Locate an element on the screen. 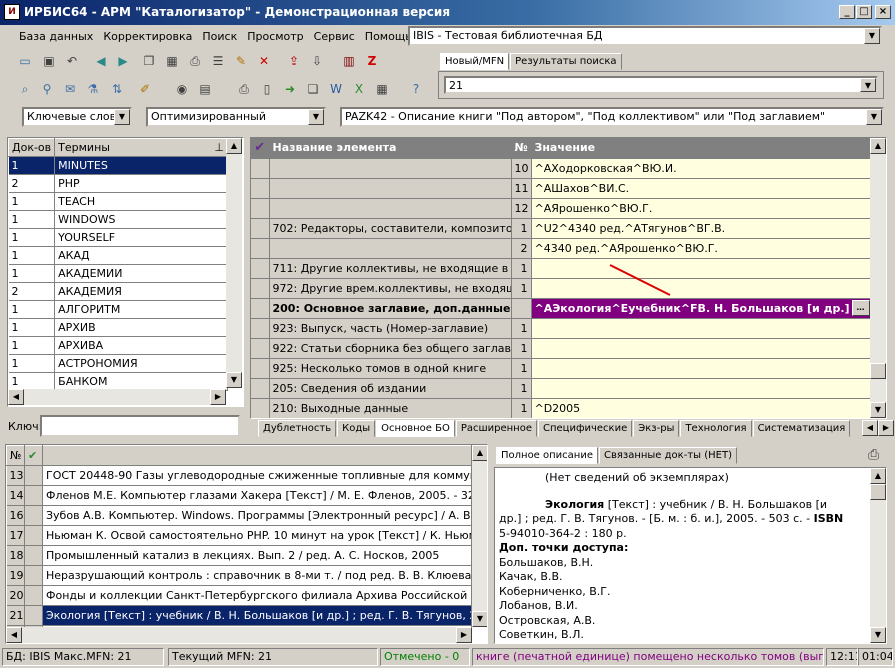 This screenshot has height=668, width=895. dictionary-row: 1 АКАД is located at coordinates (118, 255).